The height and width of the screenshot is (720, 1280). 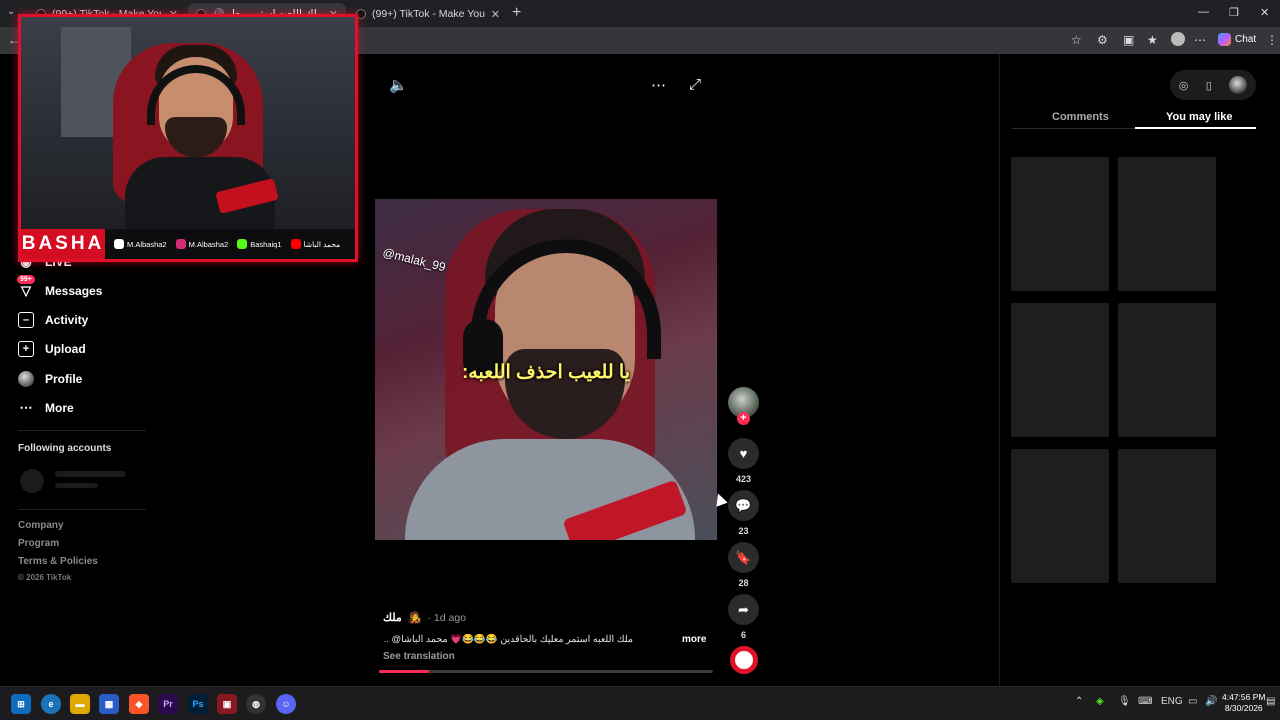 What do you see at coordinates (1244, 697) in the screenshot?
I see `clock-time: 4:47:56 PM` at bounding box center [1244, 697].